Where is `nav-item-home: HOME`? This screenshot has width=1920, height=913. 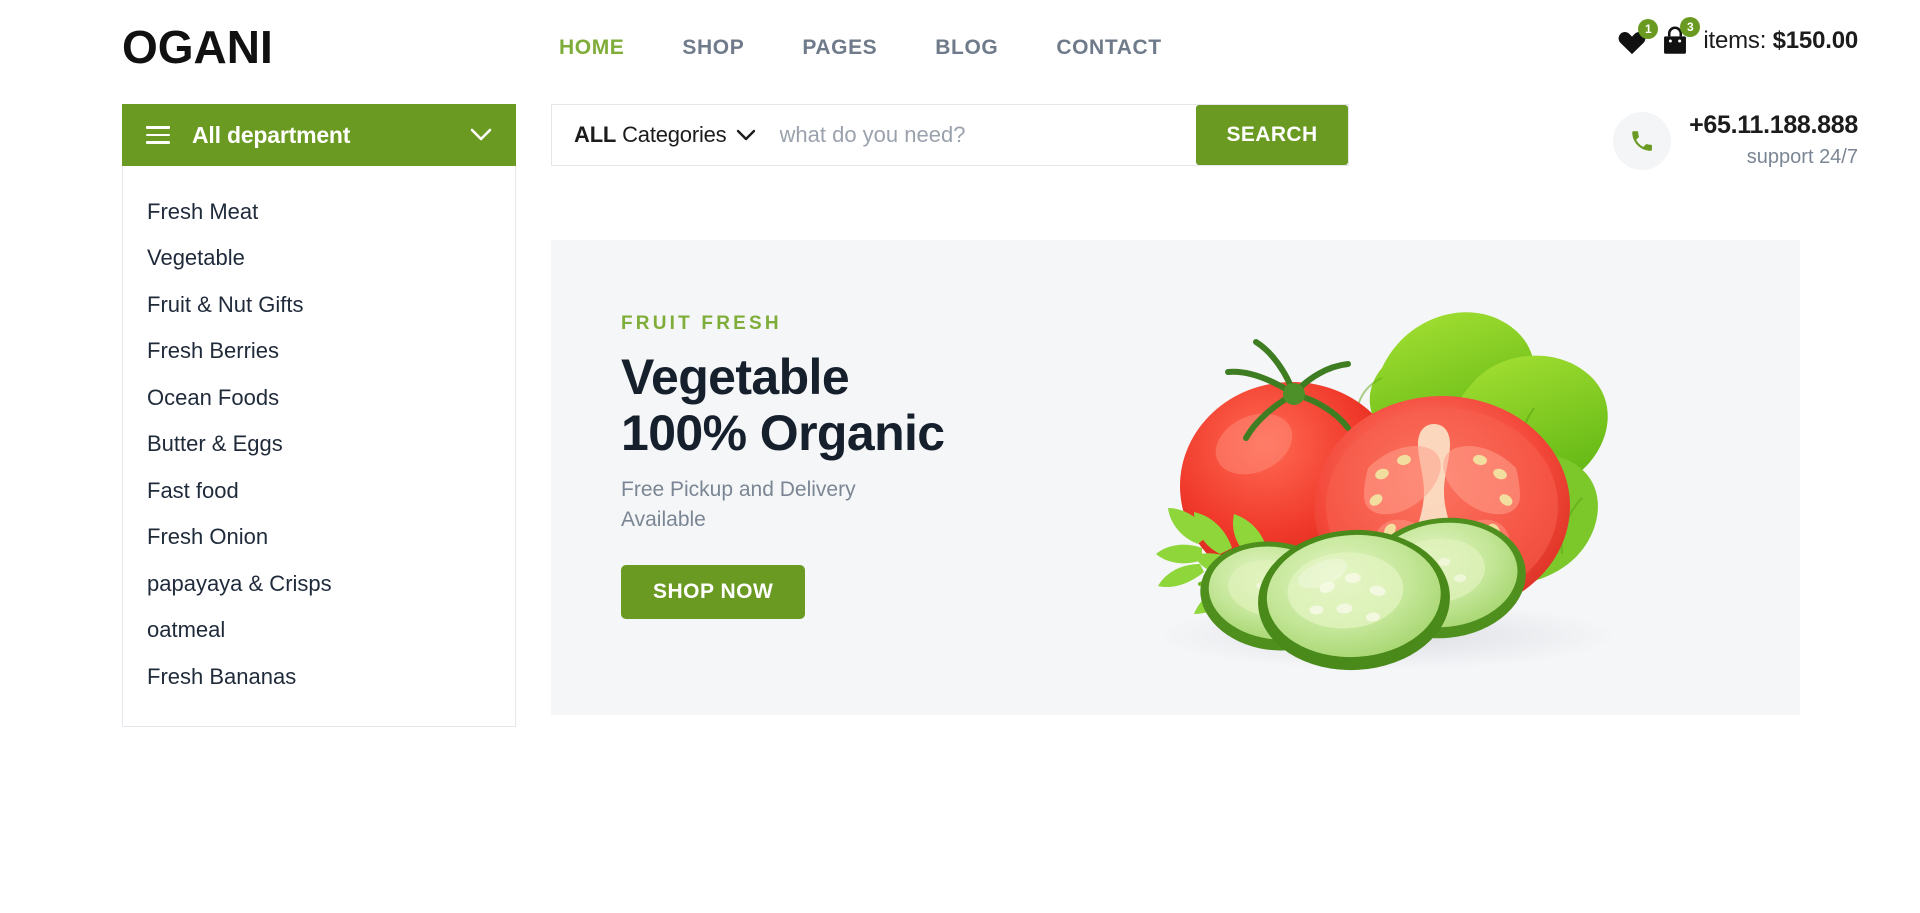
nav-item-home: HOME is located at coordinates (591, 48).